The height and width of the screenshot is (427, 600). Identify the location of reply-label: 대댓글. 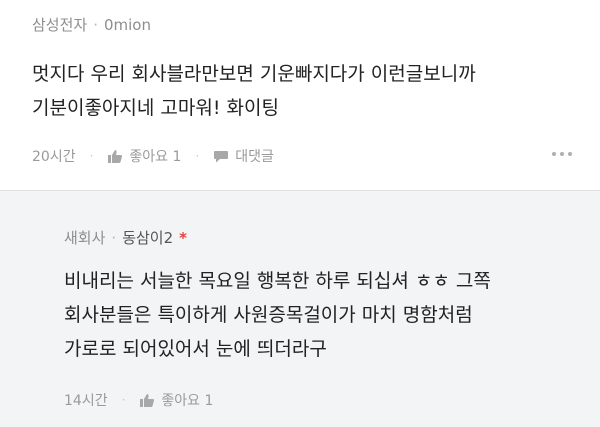
(254, 157).